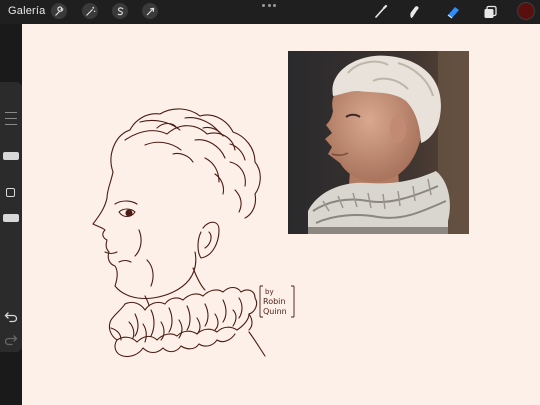 Image resolution: width=540 pixels, height=405 pixels. I want to click on layers-icon, so click(490, 12).